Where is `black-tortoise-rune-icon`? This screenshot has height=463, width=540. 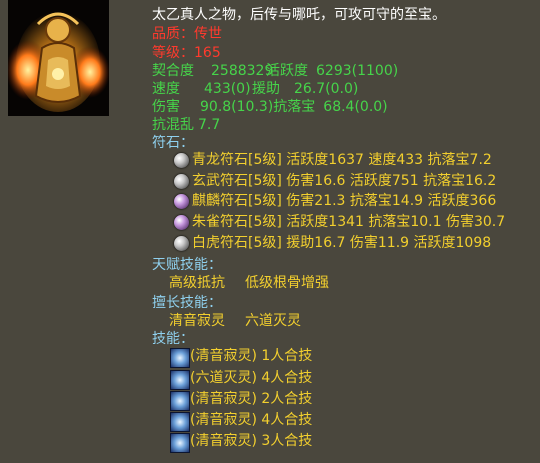
black-tortoise-rune-icon is located at coordinates (181, 181).